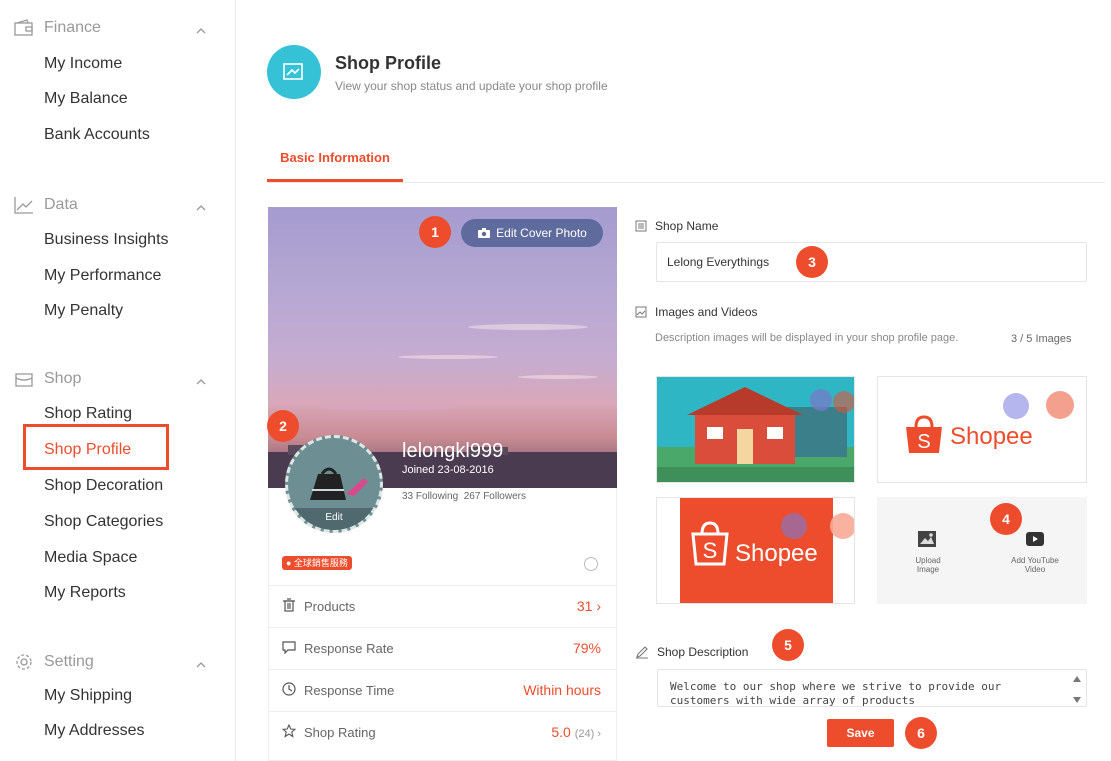 The image size is (1111, 761). What do you see at coordinates (1041, 339) in the screenshot?
I see `images-count: 3 / 5 Images` at bounding box center [1041, 339].